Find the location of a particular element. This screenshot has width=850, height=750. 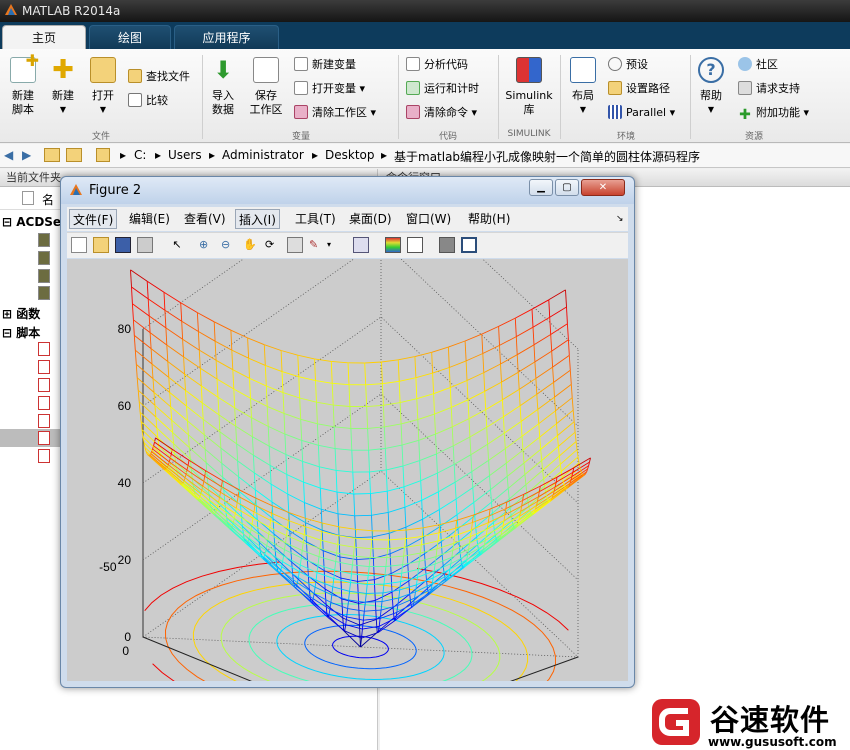

addons-button: ✚ 附加功能 ▾ is located at coordinates (773, 113).